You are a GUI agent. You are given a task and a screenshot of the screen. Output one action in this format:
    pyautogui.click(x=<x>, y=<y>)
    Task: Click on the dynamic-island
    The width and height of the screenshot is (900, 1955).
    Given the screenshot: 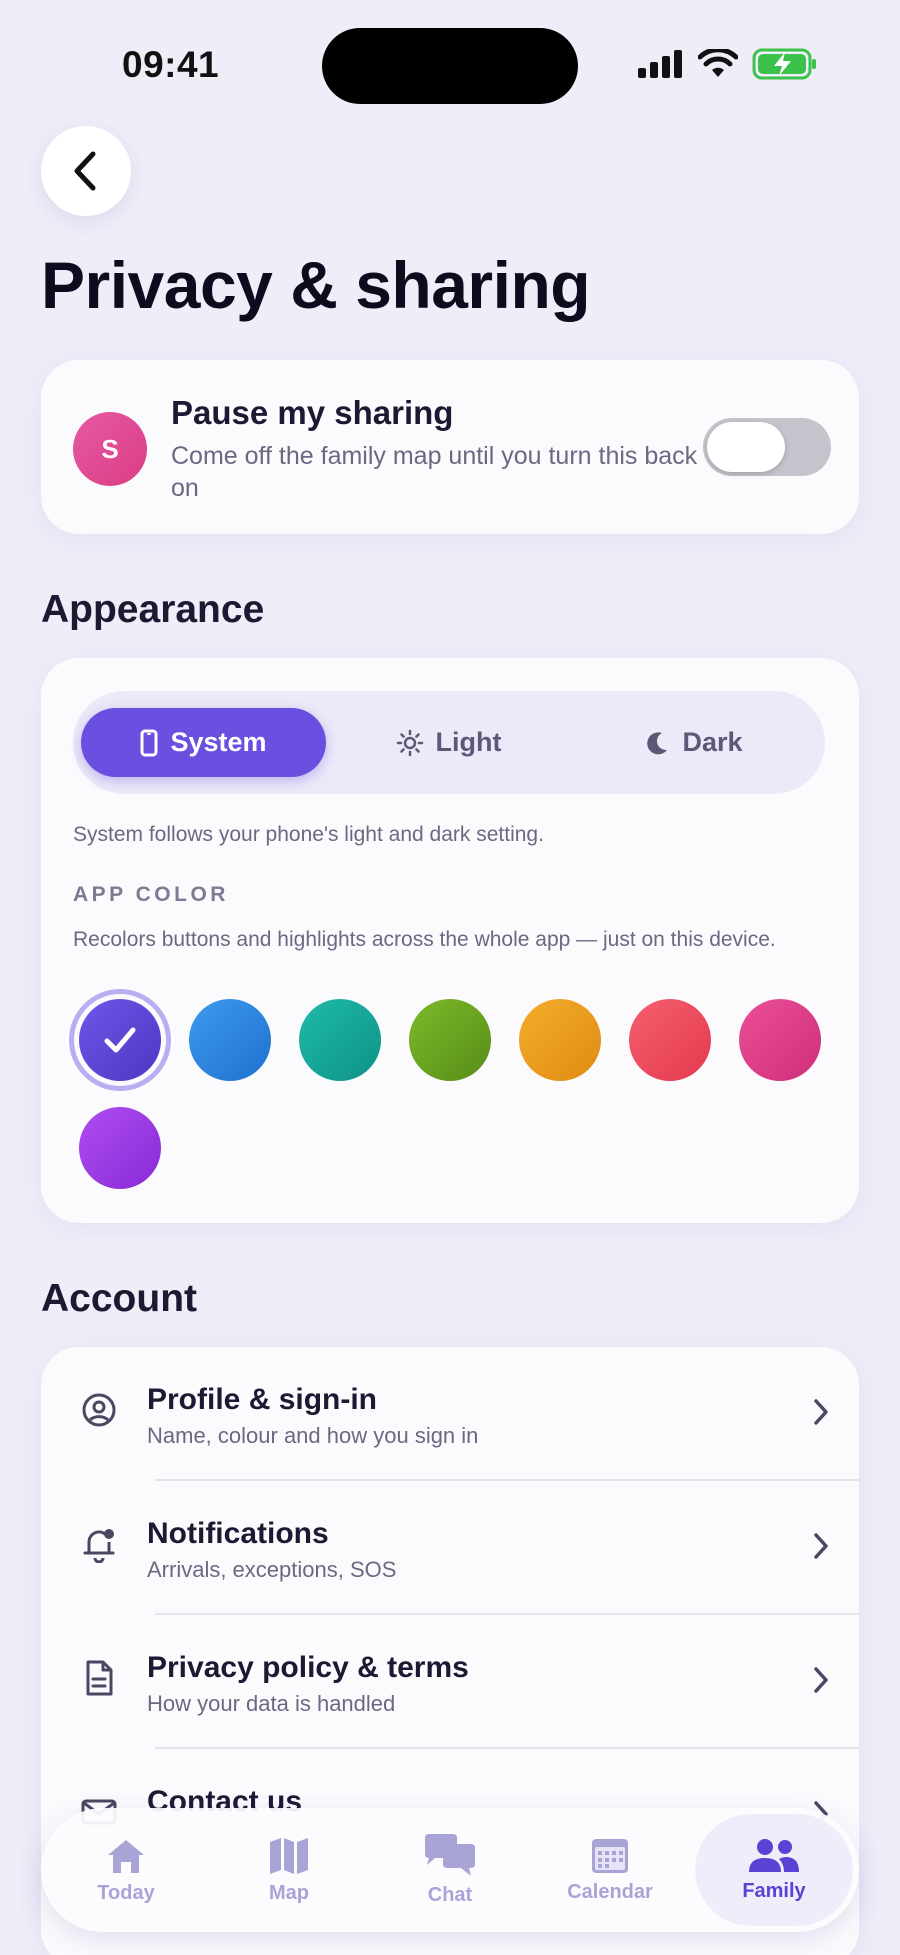 What is the action you would take?
    pyautogui.click(x=450, y=66)
    